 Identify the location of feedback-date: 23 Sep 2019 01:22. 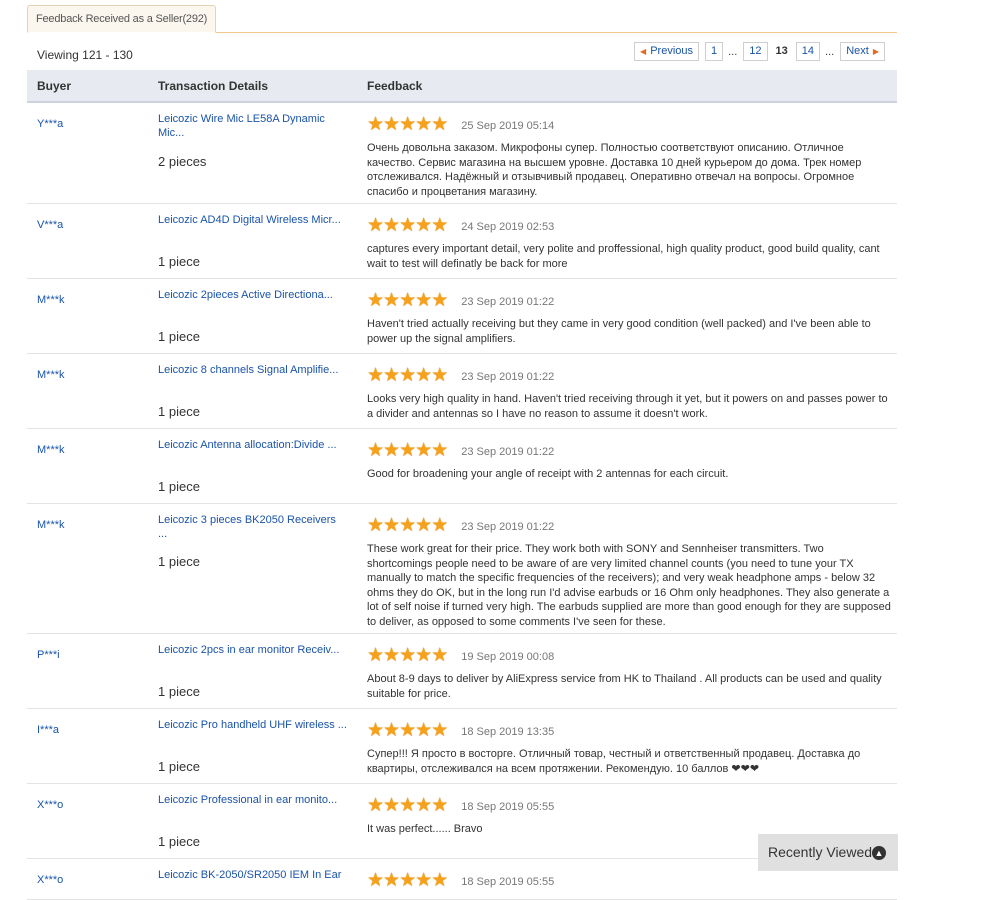
(508, 451).